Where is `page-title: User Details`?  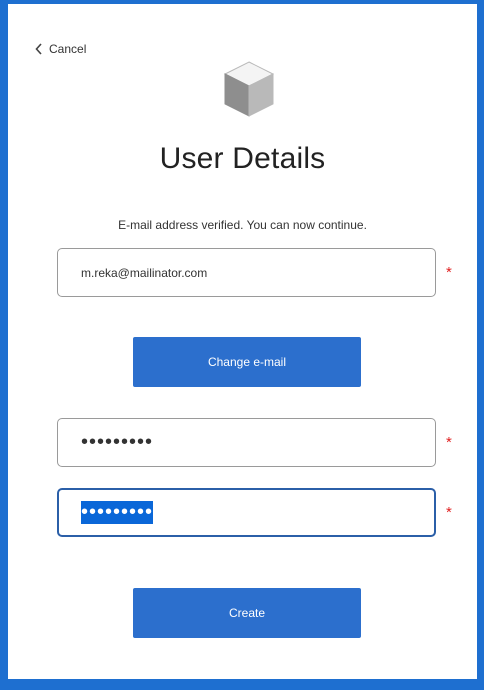
page-title: User Details is located at coordinates (242, 158).